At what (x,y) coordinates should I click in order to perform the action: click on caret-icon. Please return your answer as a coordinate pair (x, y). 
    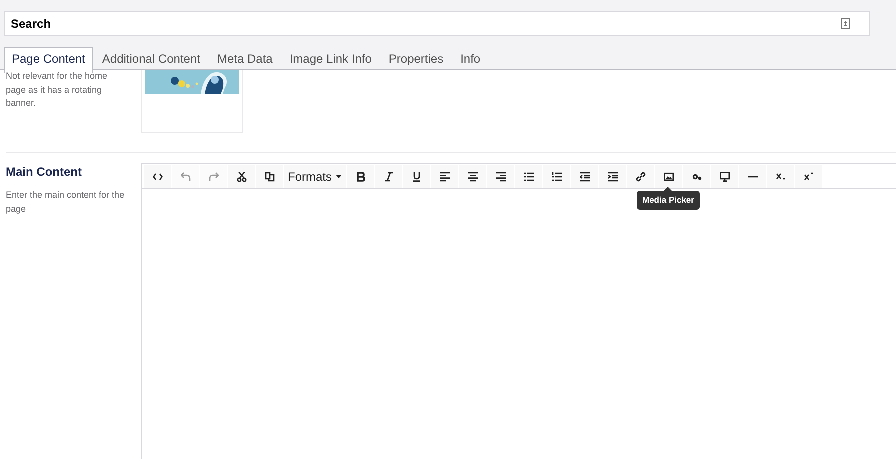
    Looking at the image, I should click on (339, 176).